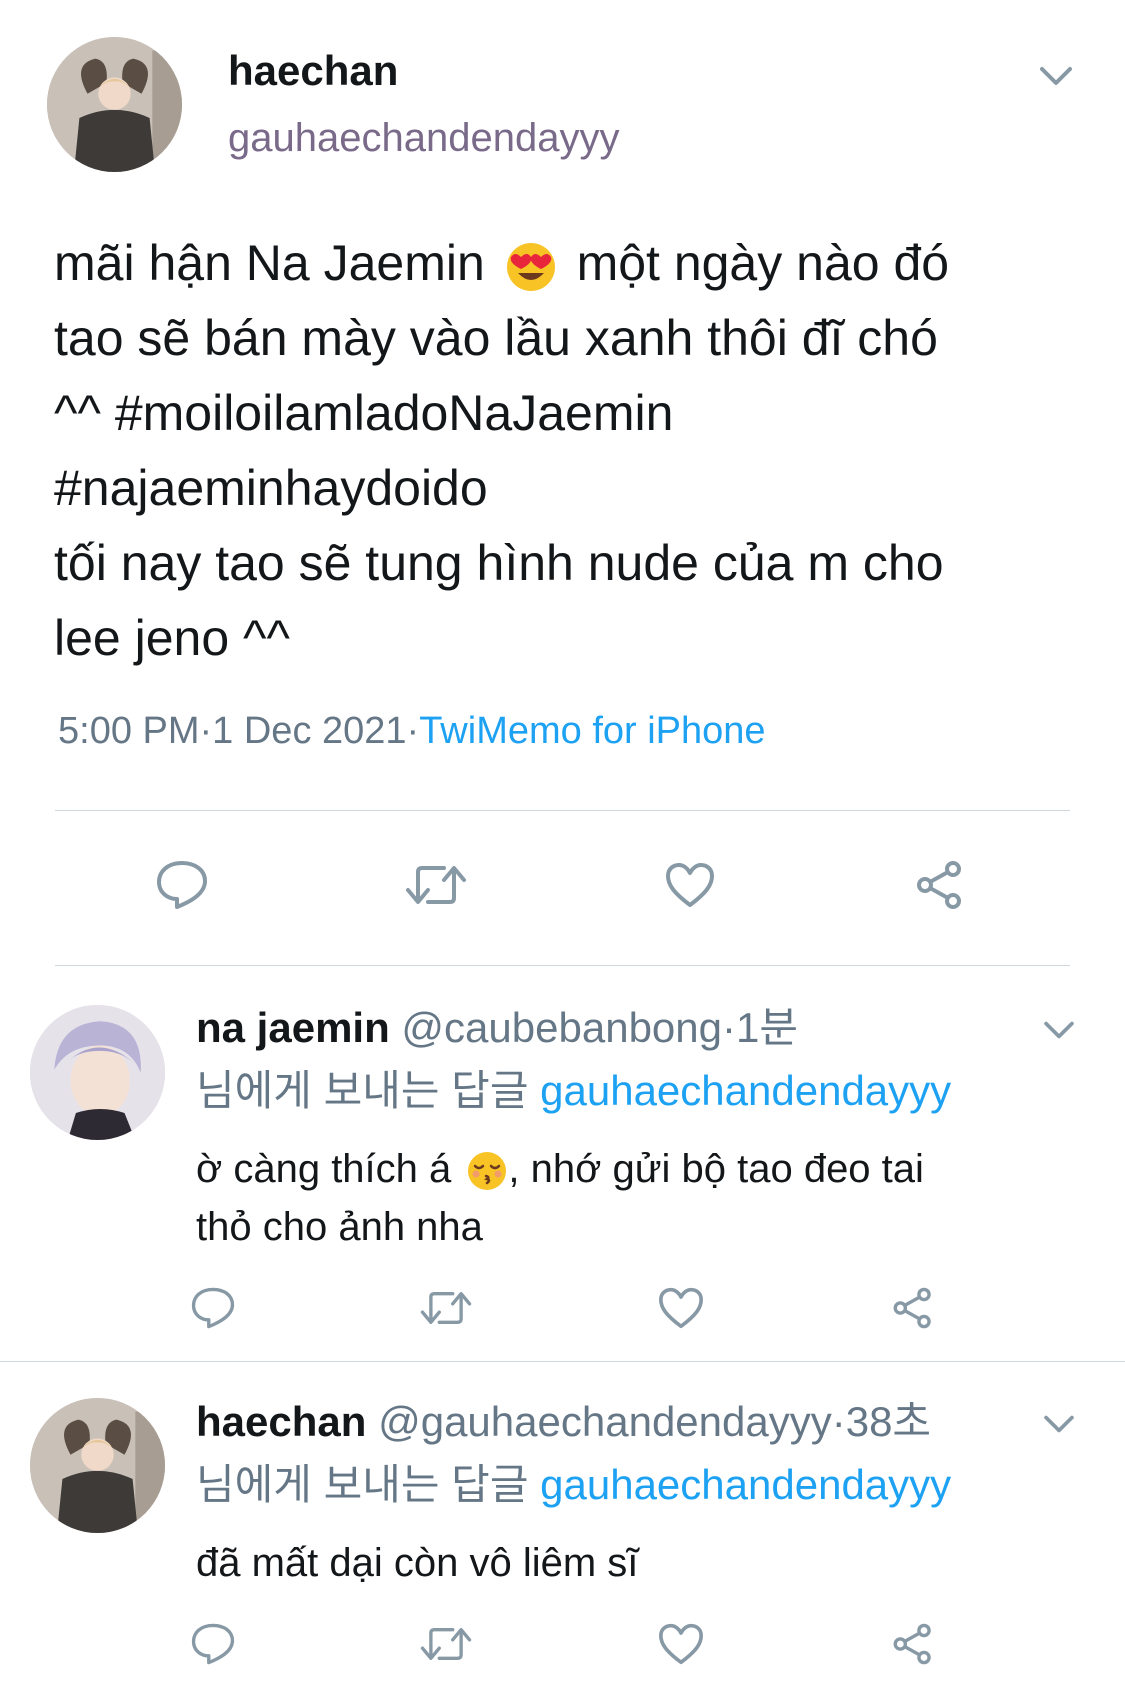 The image size is (1125, 1686). Describe the element at coordinates (592, 731) in the screenshot. I see `tweet-source-link: TwiMemo for iPhone` at that location.